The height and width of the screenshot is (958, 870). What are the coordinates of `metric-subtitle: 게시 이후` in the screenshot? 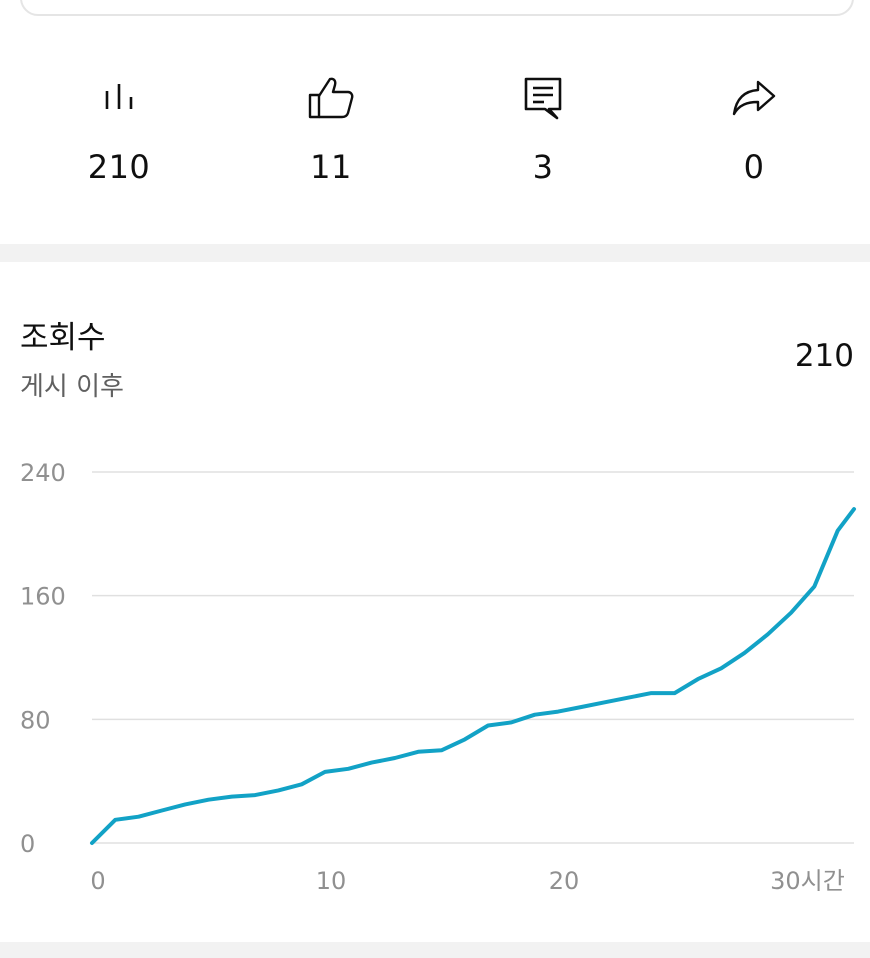 It's located at (72, 387).